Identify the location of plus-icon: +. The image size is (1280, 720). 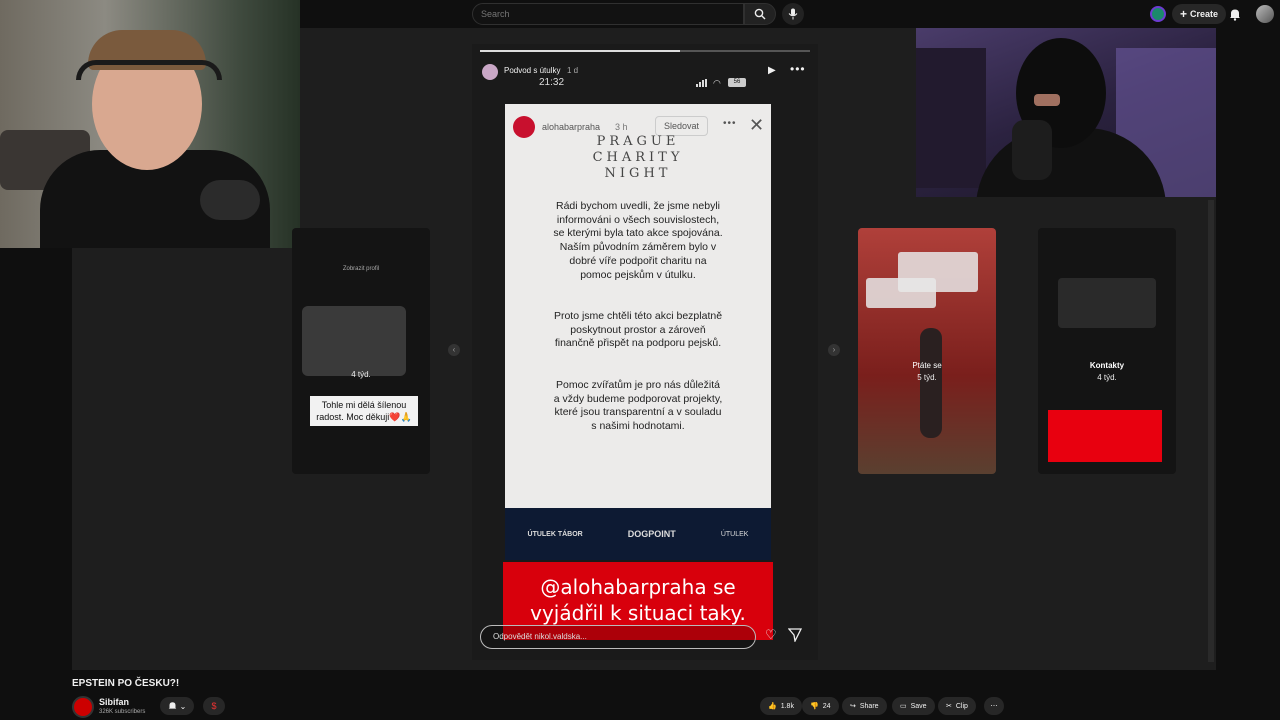
(1184, 14).